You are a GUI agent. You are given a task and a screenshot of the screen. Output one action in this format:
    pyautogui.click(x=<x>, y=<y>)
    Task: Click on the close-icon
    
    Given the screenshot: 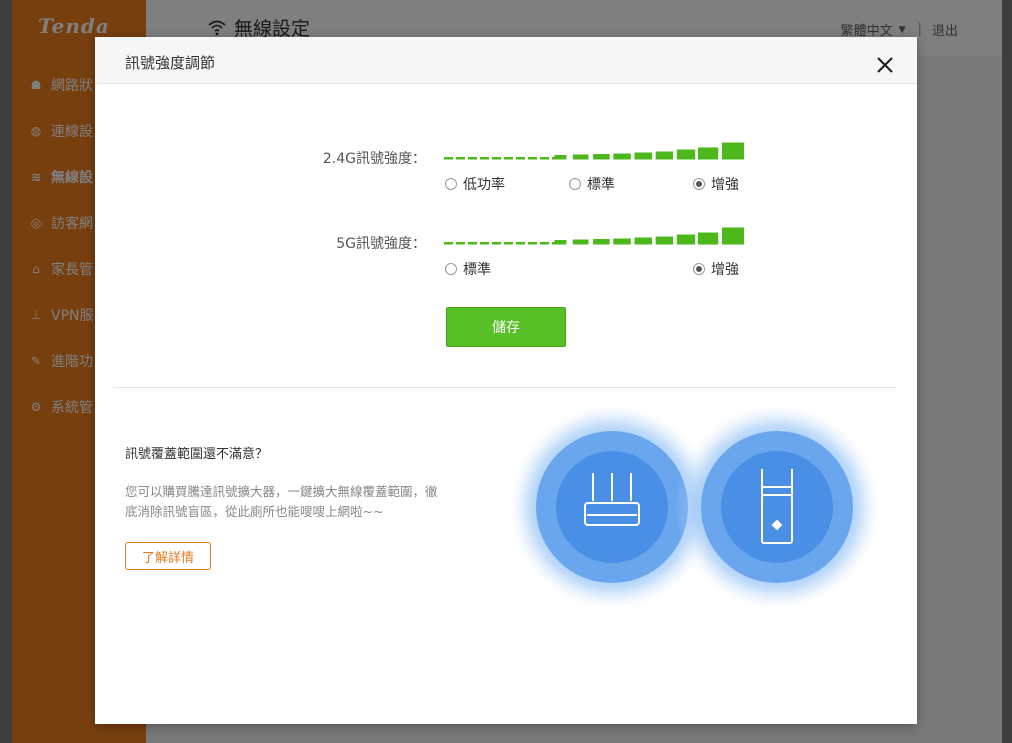 What is the action you would take?
    pyautogui.click(x=885, y=65)
    